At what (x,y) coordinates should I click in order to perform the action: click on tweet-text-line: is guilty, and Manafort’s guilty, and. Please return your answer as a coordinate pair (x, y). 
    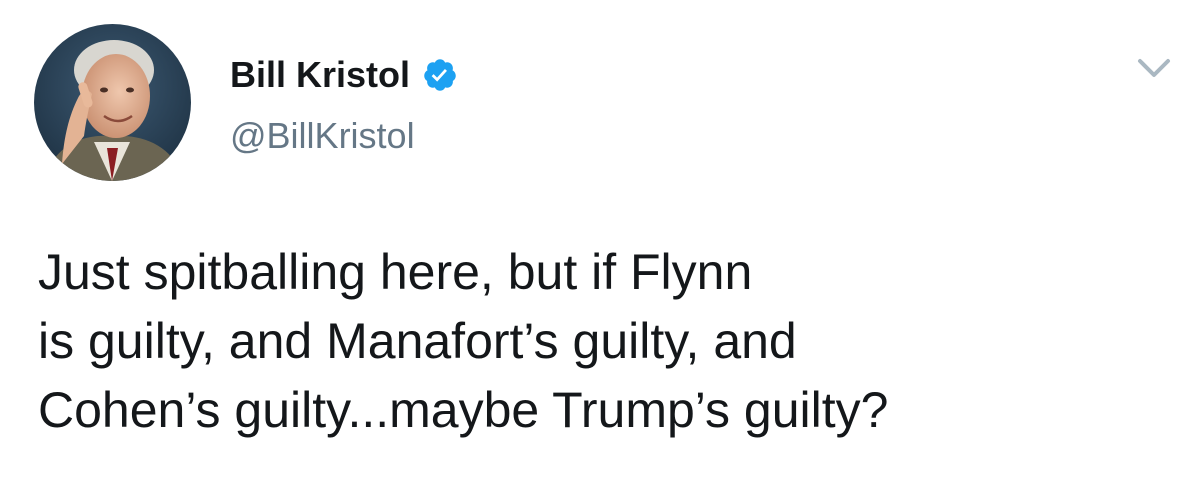
    Looking at the image, I should click on (417, 341).